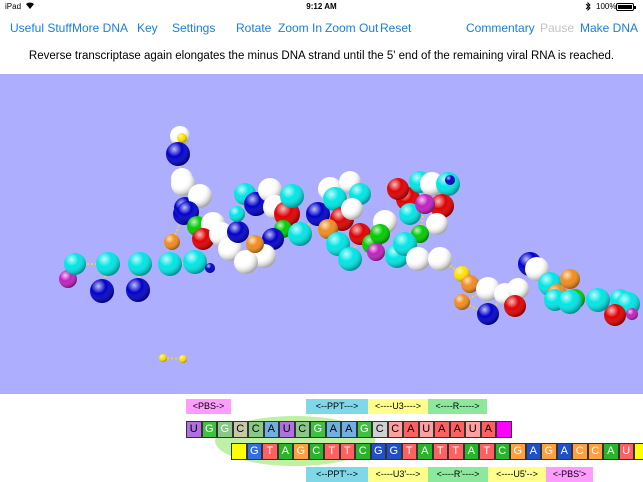 The height and width of the screenshot is (482, 643). Describe the element at coordinates (398, 474) in the screenshot. I see `bottom-label-u3: <----U3'--->` at that location.